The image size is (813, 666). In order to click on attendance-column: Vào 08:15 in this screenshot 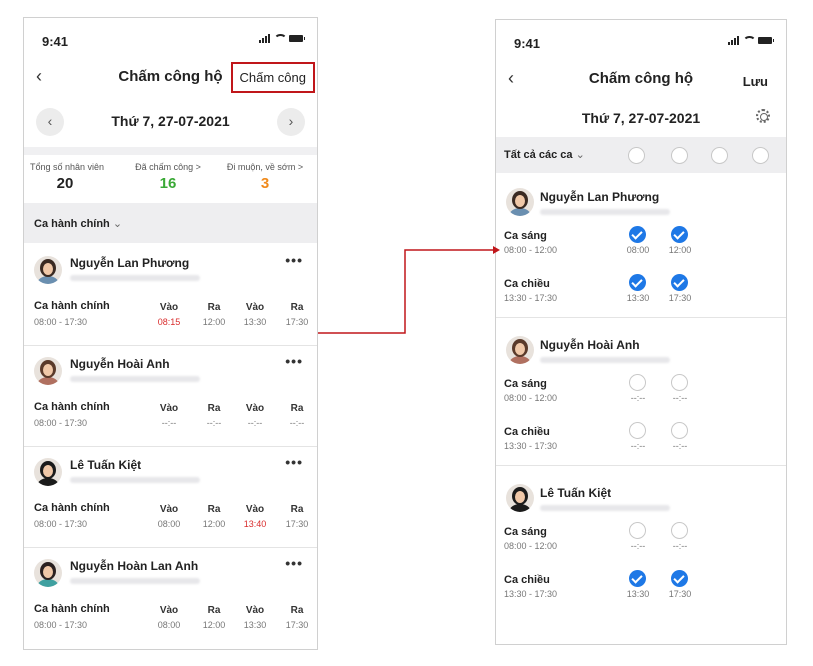, I will do `click(169, 314)`.